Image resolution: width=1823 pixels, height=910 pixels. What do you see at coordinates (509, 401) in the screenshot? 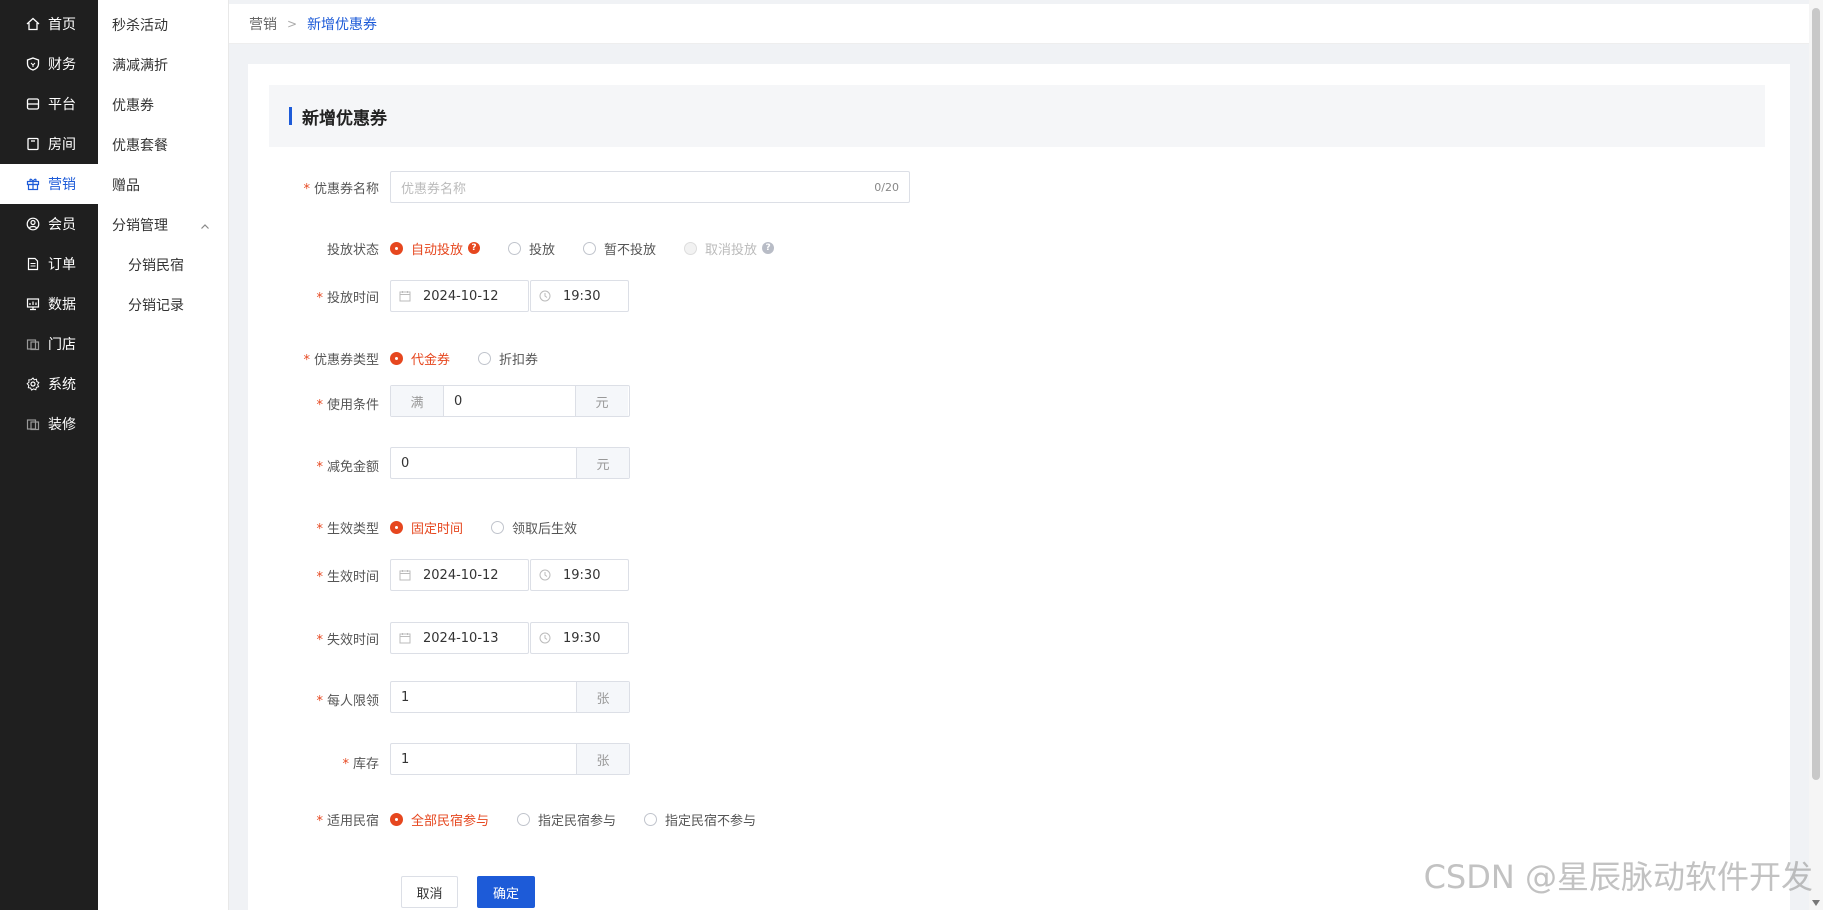
I see `condition-amount-input: 0` at bounding box center [509, 401].